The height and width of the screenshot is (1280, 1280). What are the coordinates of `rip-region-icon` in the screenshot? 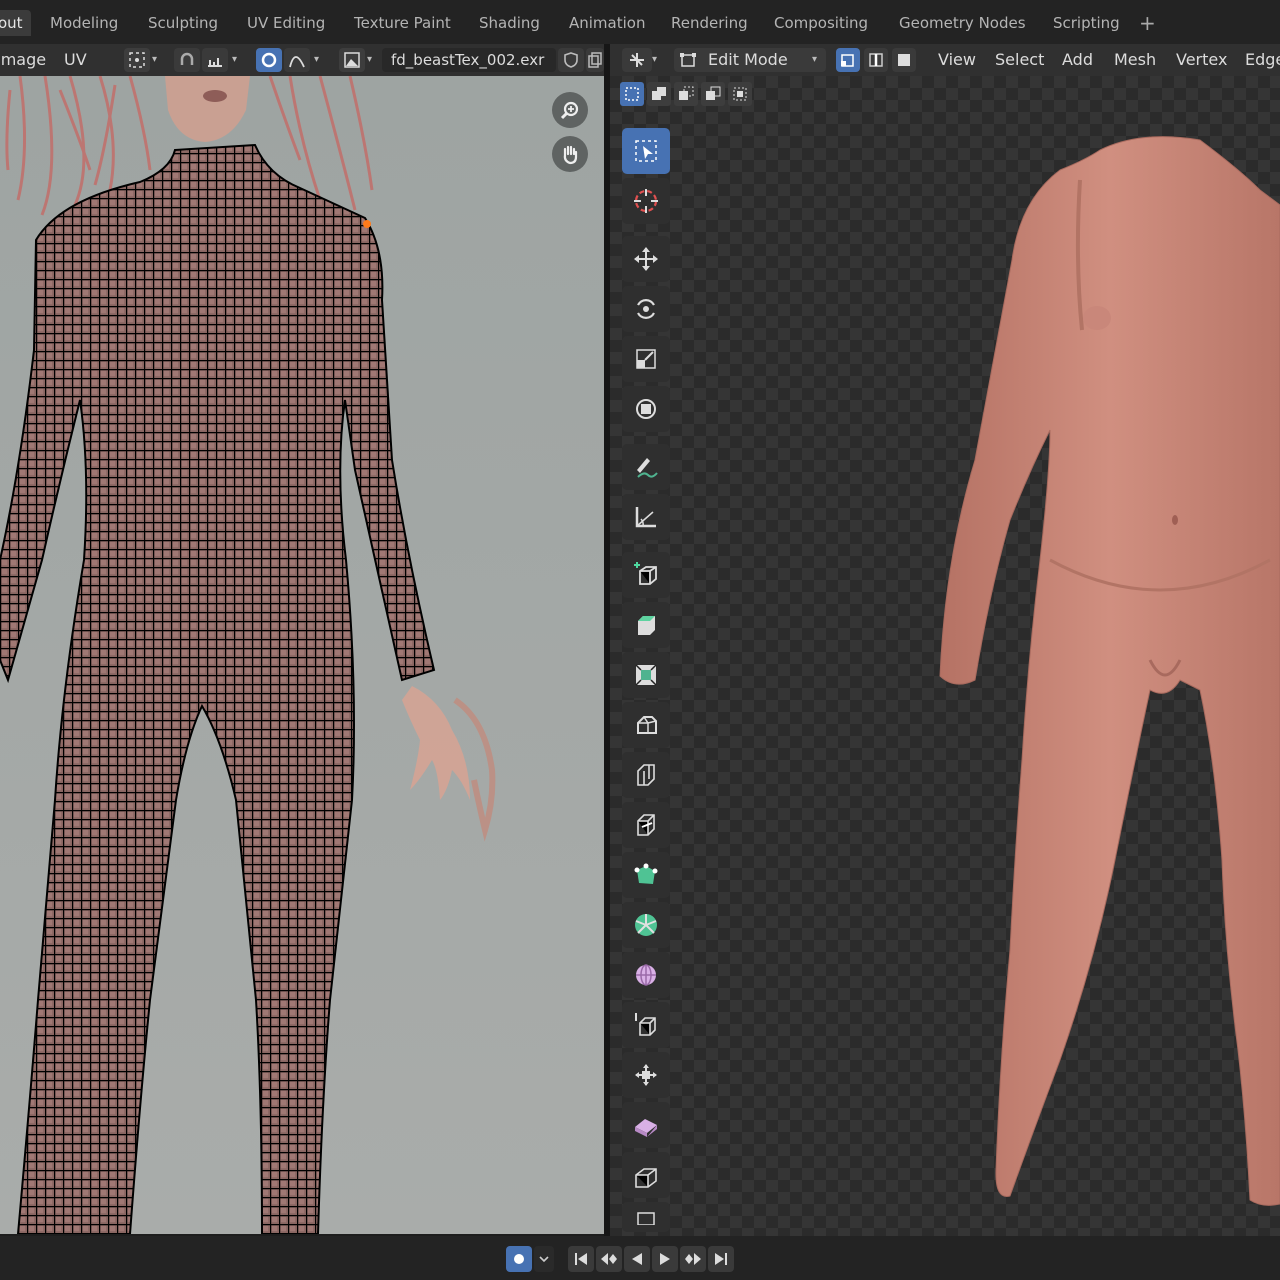 It's located at (646, 1175).